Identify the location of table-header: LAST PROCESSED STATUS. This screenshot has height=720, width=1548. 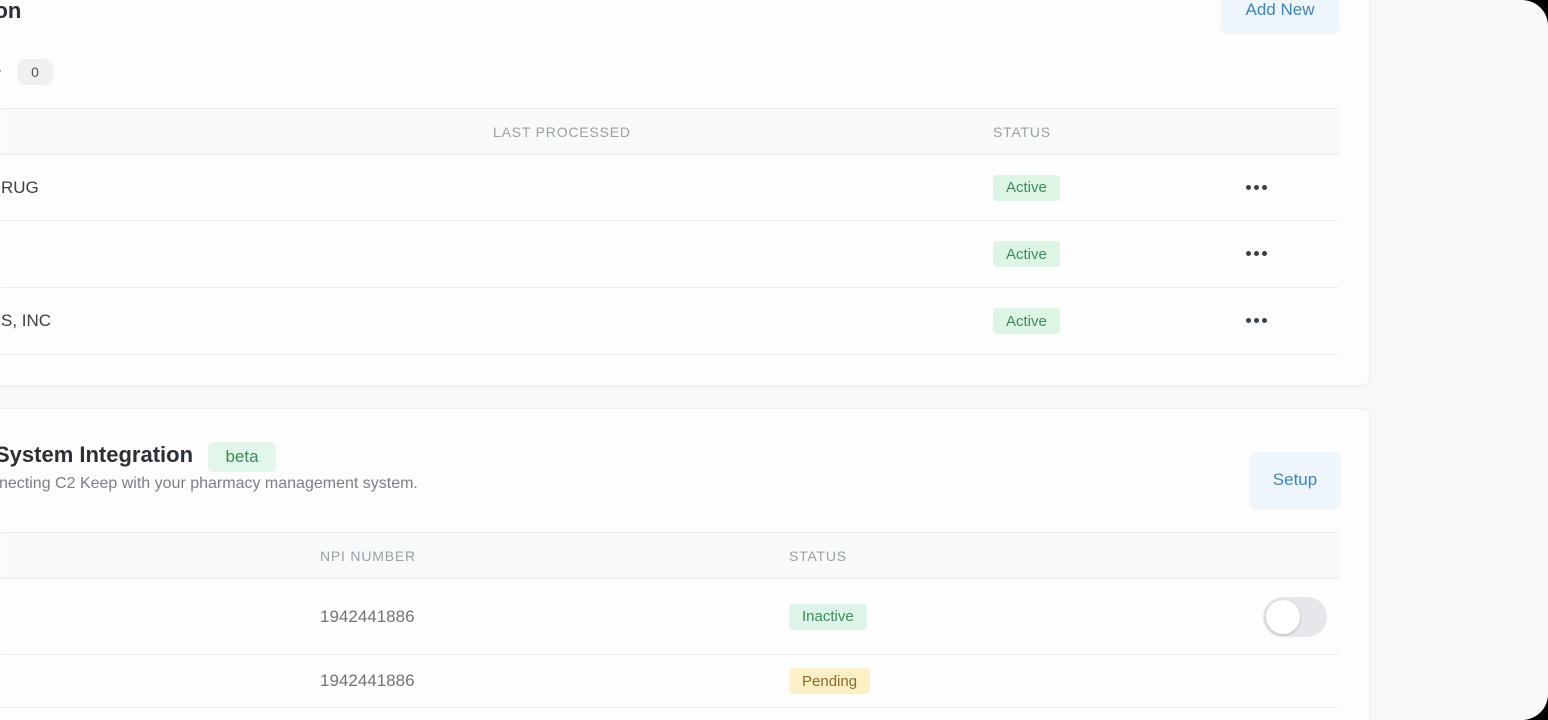
(670, 131).